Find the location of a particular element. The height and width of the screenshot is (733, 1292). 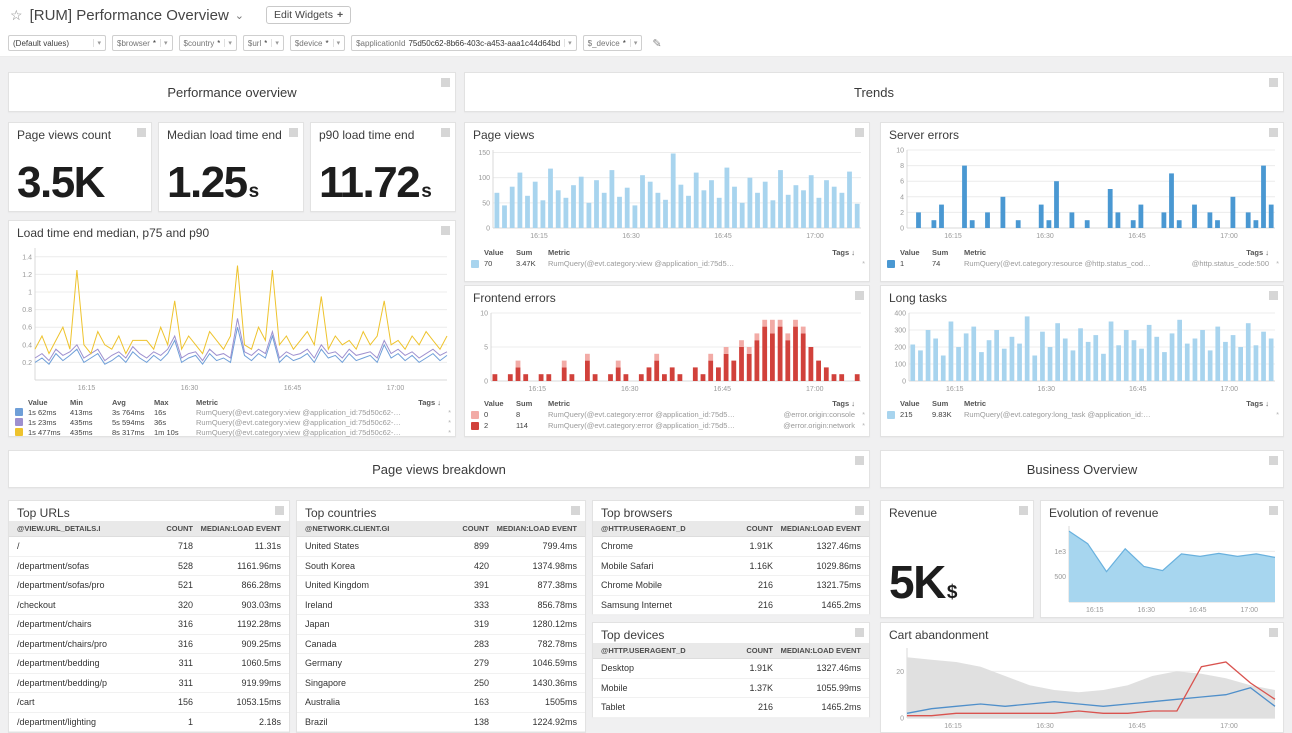

svg-text: 16:45 is located at coordinates (1137, 726).